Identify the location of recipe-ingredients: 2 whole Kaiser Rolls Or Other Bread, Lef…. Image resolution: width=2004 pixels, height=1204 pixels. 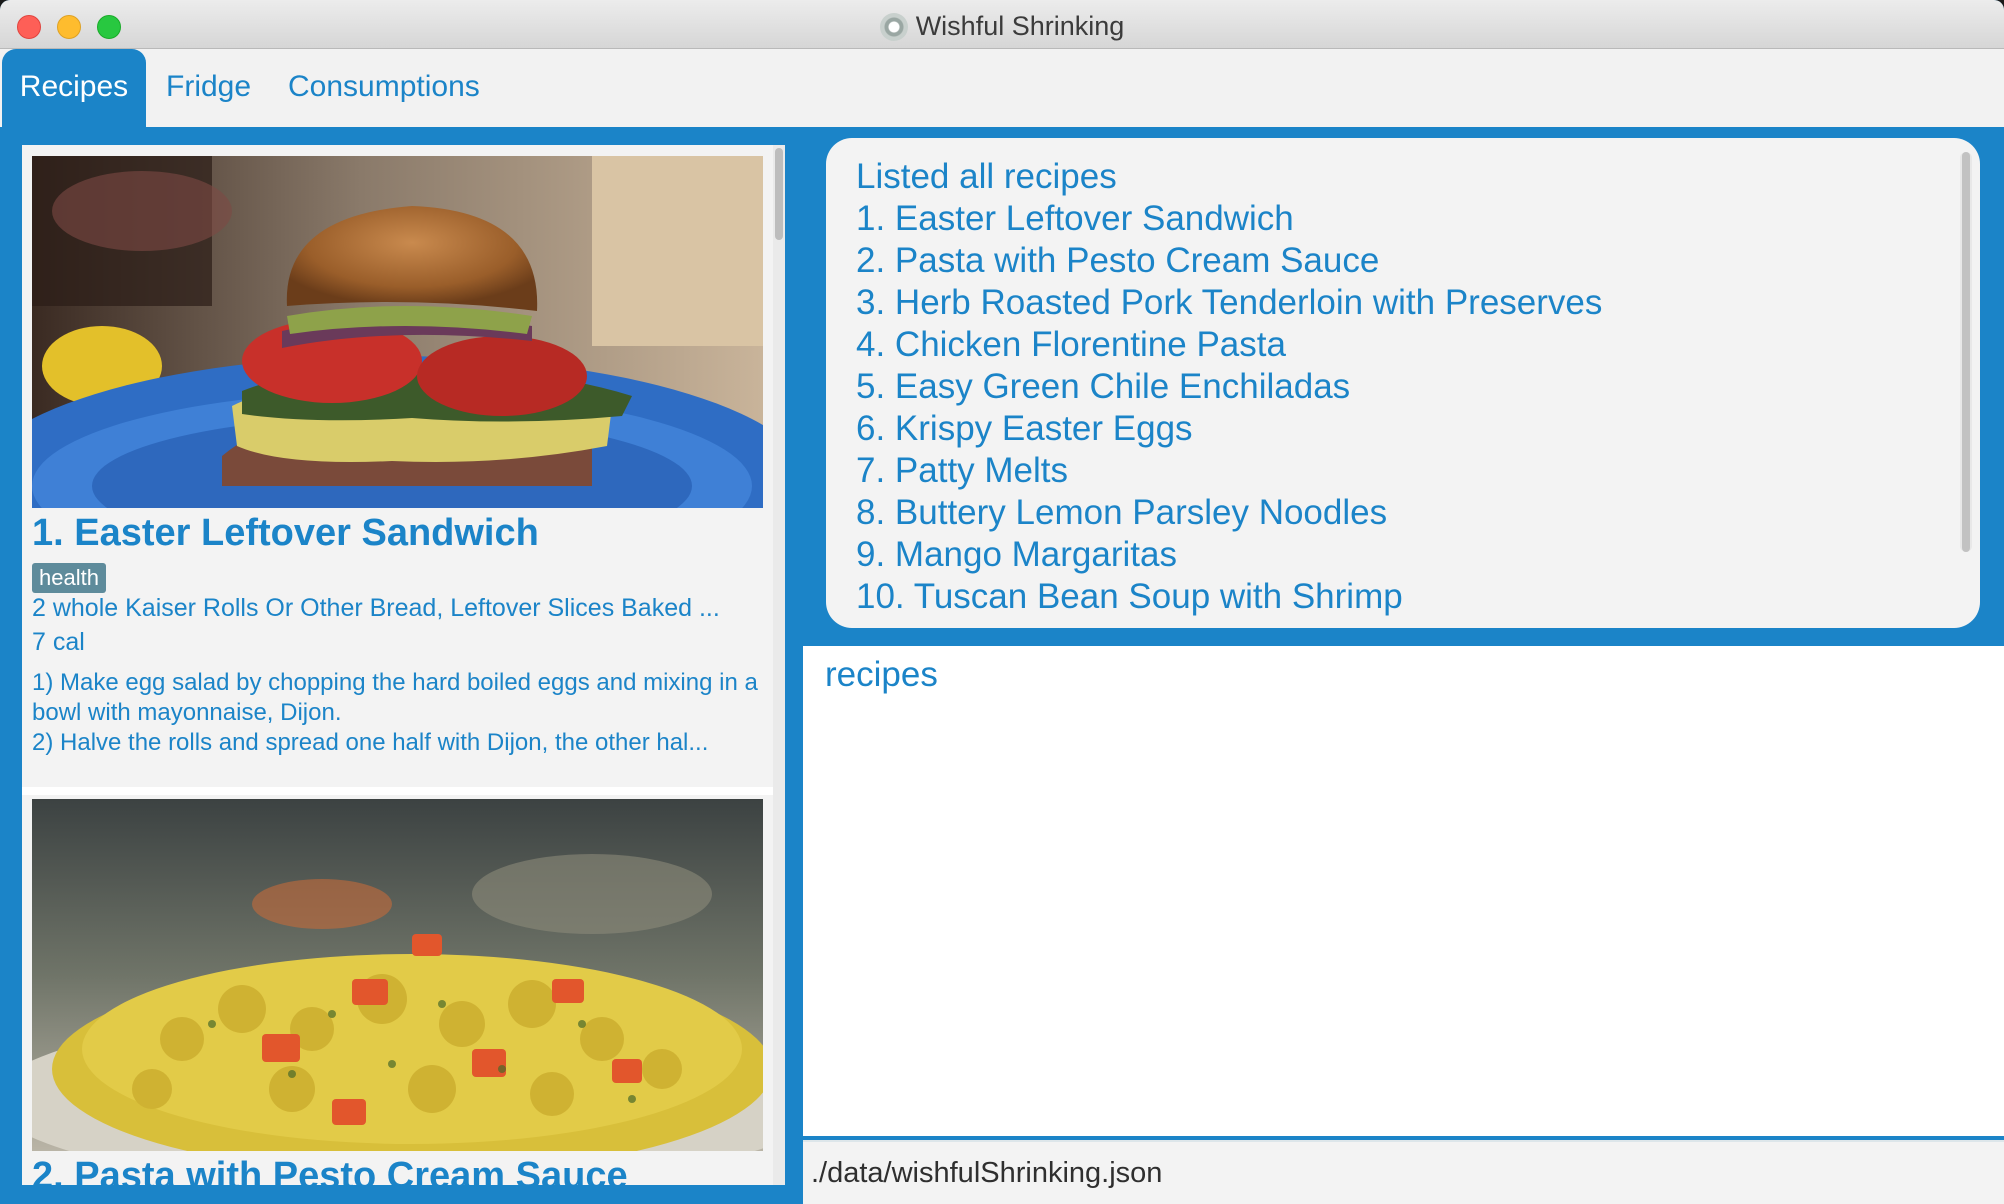
(376, 608).